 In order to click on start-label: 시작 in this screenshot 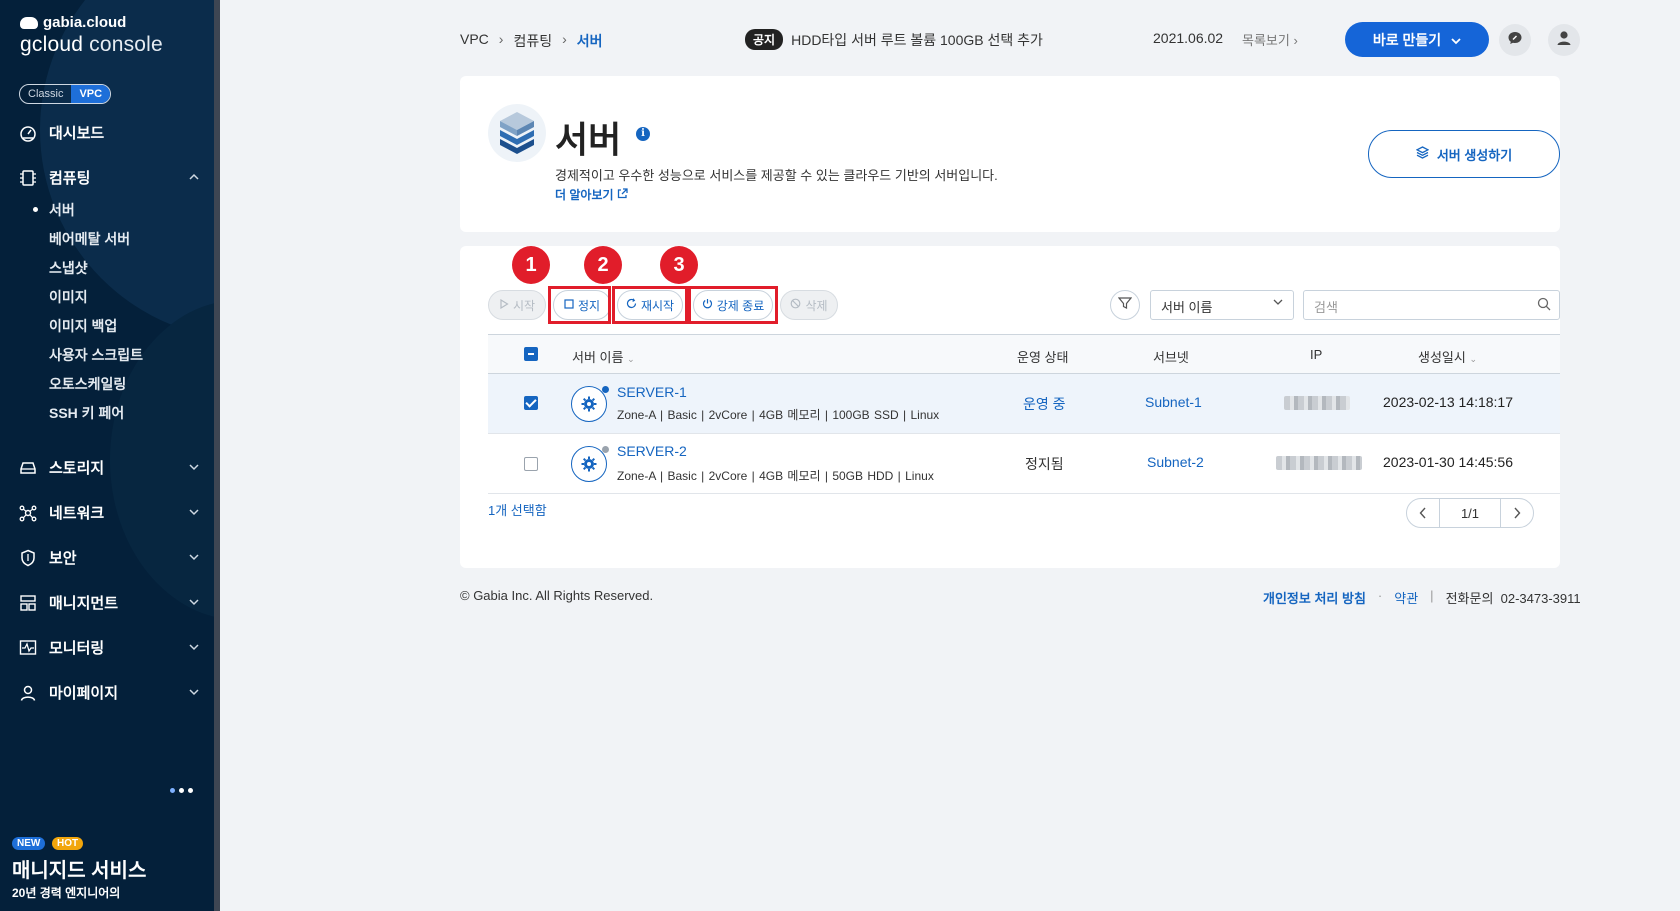, I will do `click(524, 305)`.